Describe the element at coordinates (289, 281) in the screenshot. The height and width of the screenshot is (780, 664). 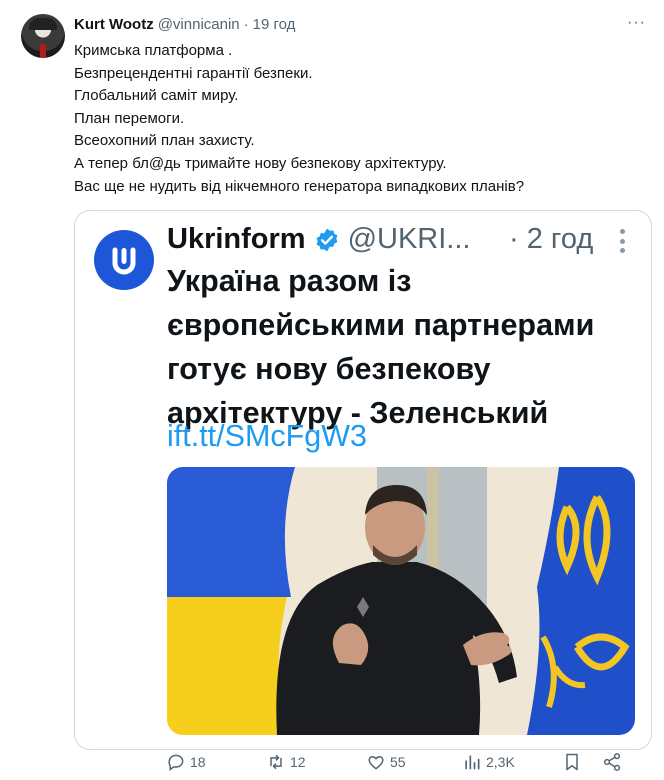
I see `quoted-line: Україна разом із` at that location.